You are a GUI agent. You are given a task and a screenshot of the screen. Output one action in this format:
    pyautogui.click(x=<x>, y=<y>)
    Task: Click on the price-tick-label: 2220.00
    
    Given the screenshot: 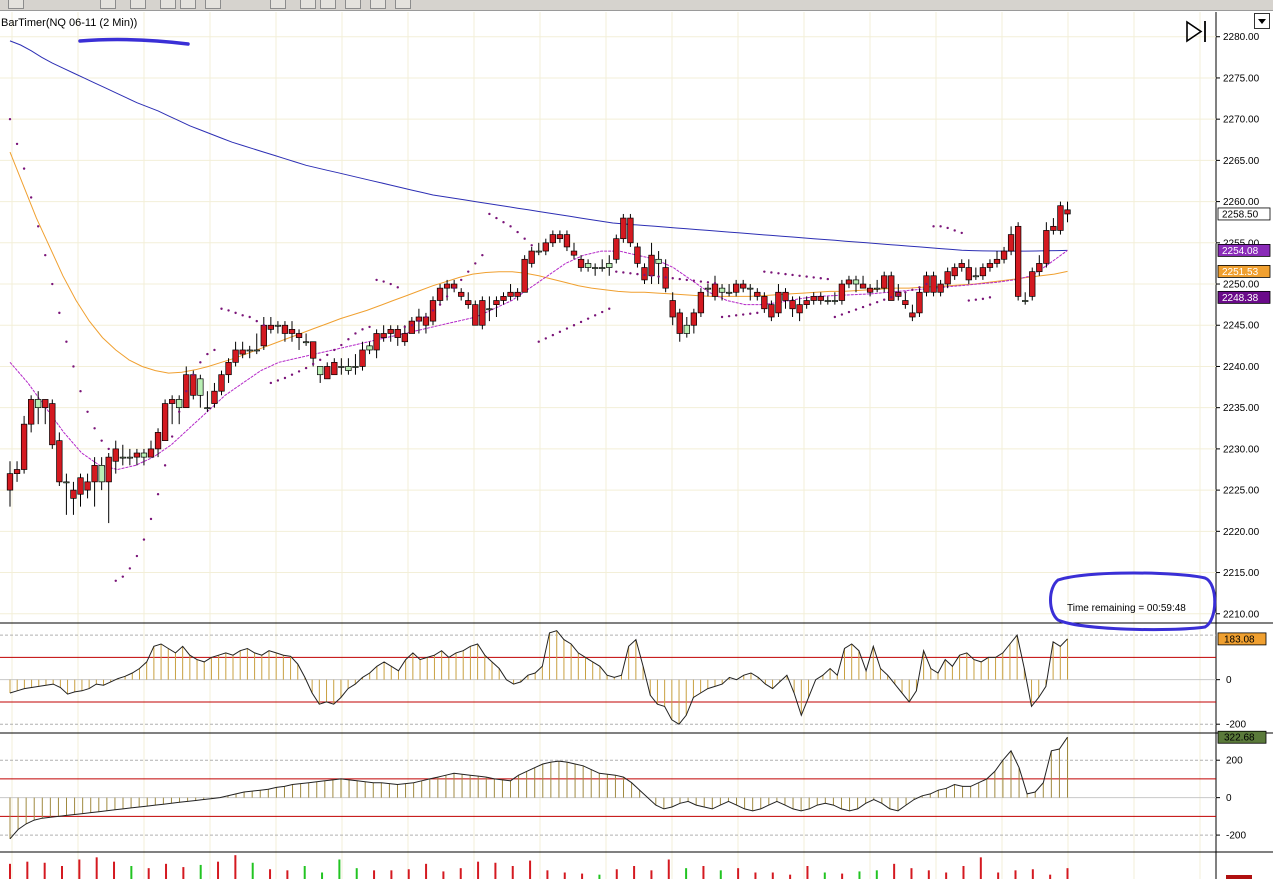 What is the action you would take?
    pyautogui.click(x=1241, y=532)
    